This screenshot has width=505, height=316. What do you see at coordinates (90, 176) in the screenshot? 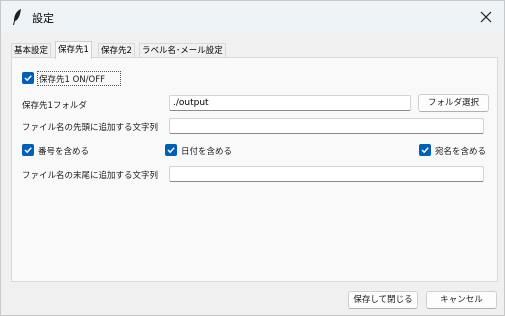
I see `suffix-label: ファイル名の末尾に追加する文字列` at bounding box center [90, 176].